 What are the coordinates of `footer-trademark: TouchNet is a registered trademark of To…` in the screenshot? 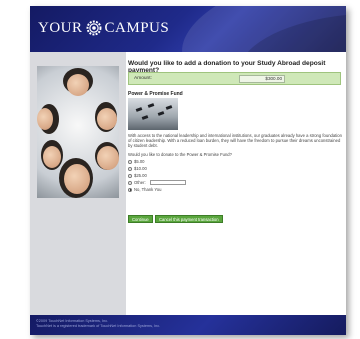 It's located at (98, 326).